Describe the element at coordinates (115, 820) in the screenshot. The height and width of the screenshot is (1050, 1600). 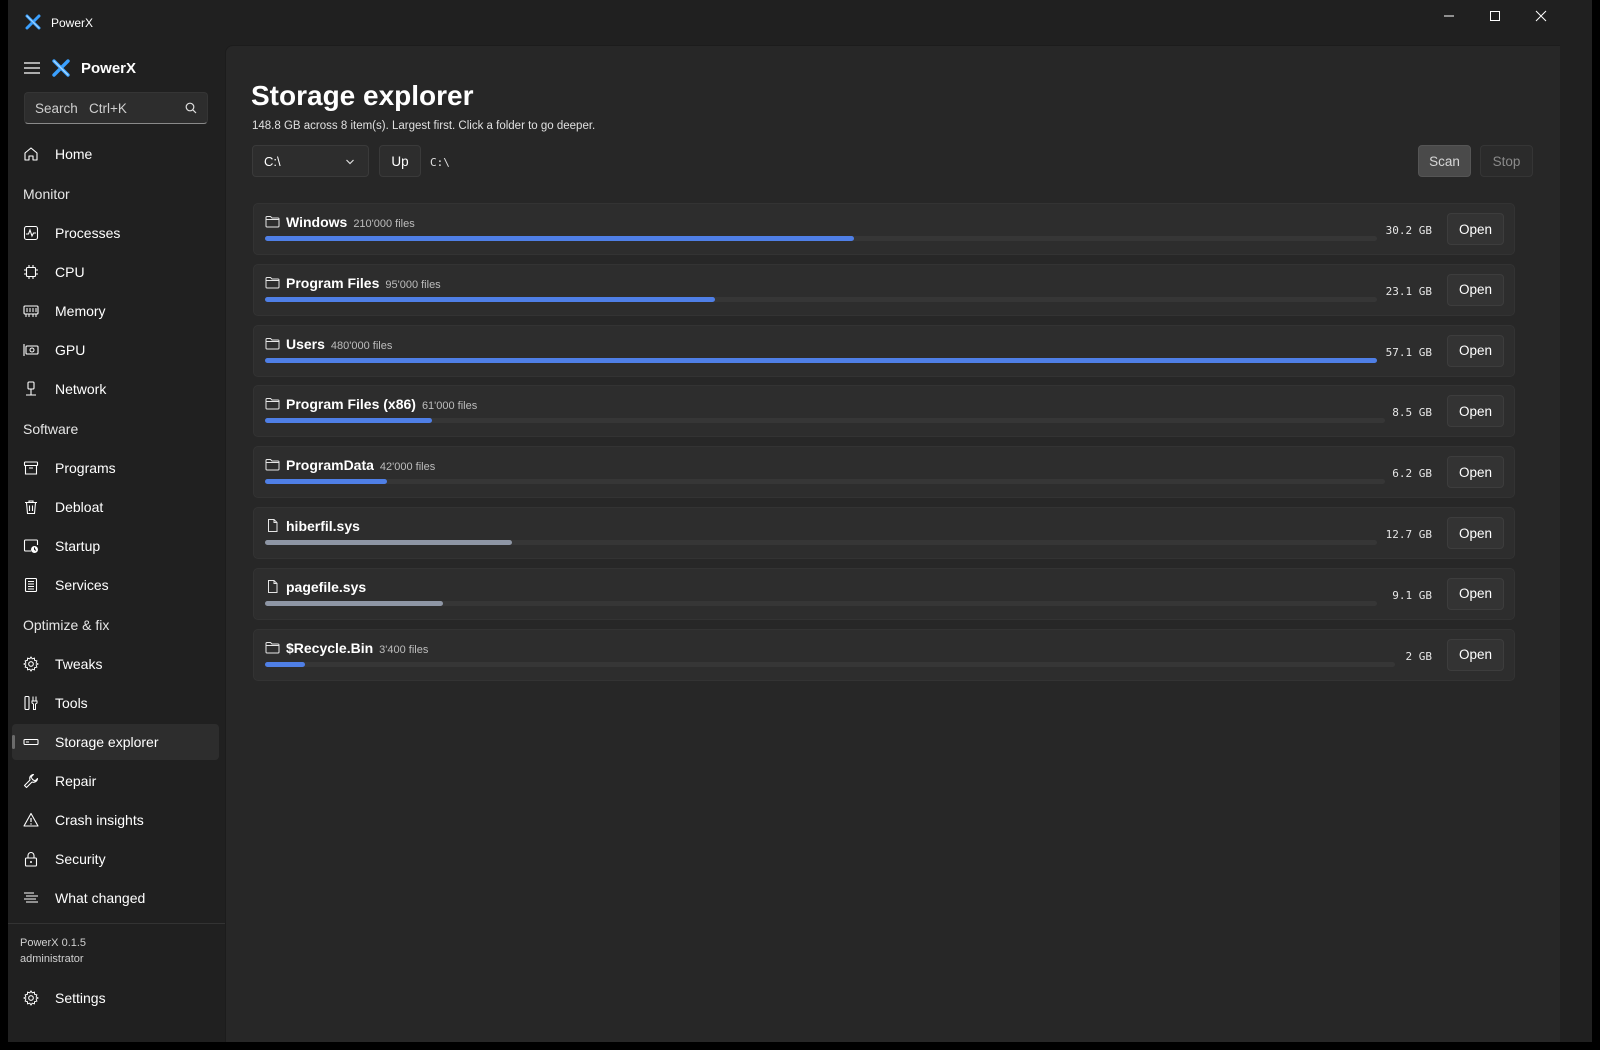
I see `nav-item-crash-insights: Crash insights` at that location.